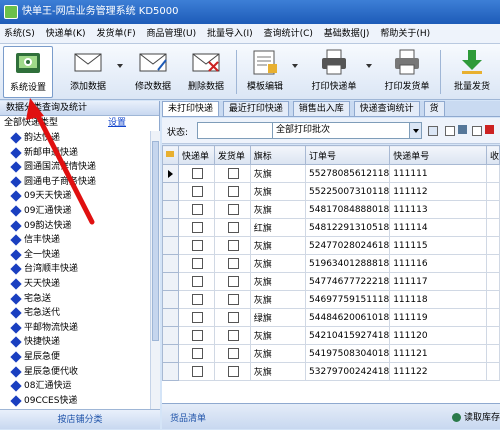 The width and height of the screenshot is (500, 430). I want to click on column-header: 快递单号, so click(438, 155).